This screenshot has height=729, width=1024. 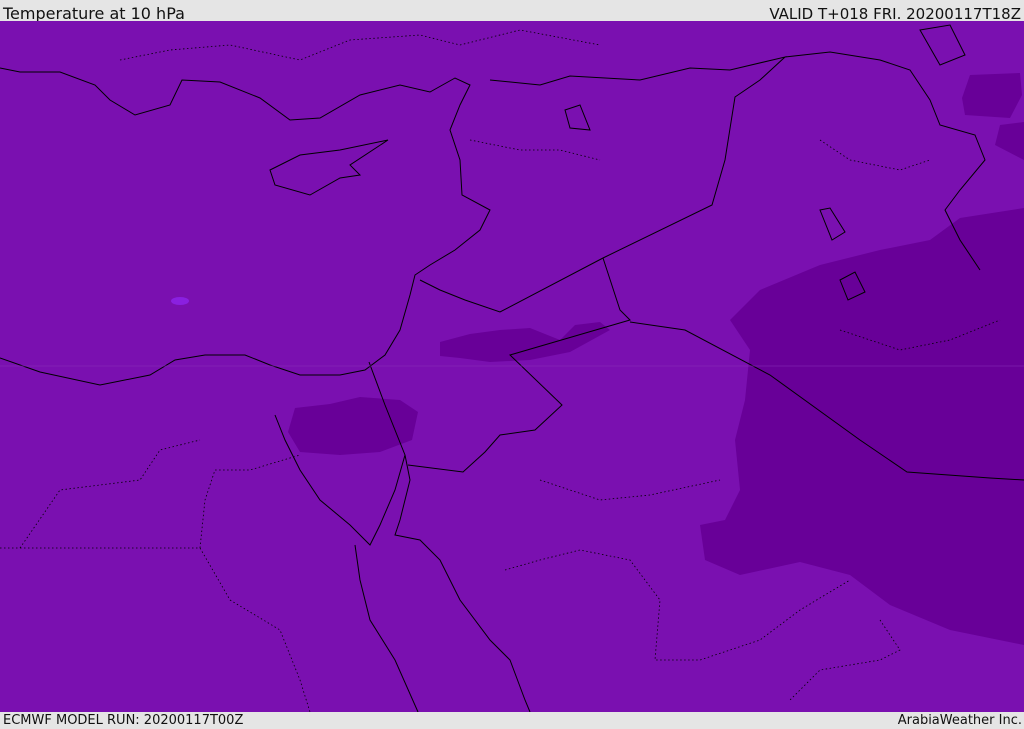 I want to click on warm-spot, so click(x=180, y=301).